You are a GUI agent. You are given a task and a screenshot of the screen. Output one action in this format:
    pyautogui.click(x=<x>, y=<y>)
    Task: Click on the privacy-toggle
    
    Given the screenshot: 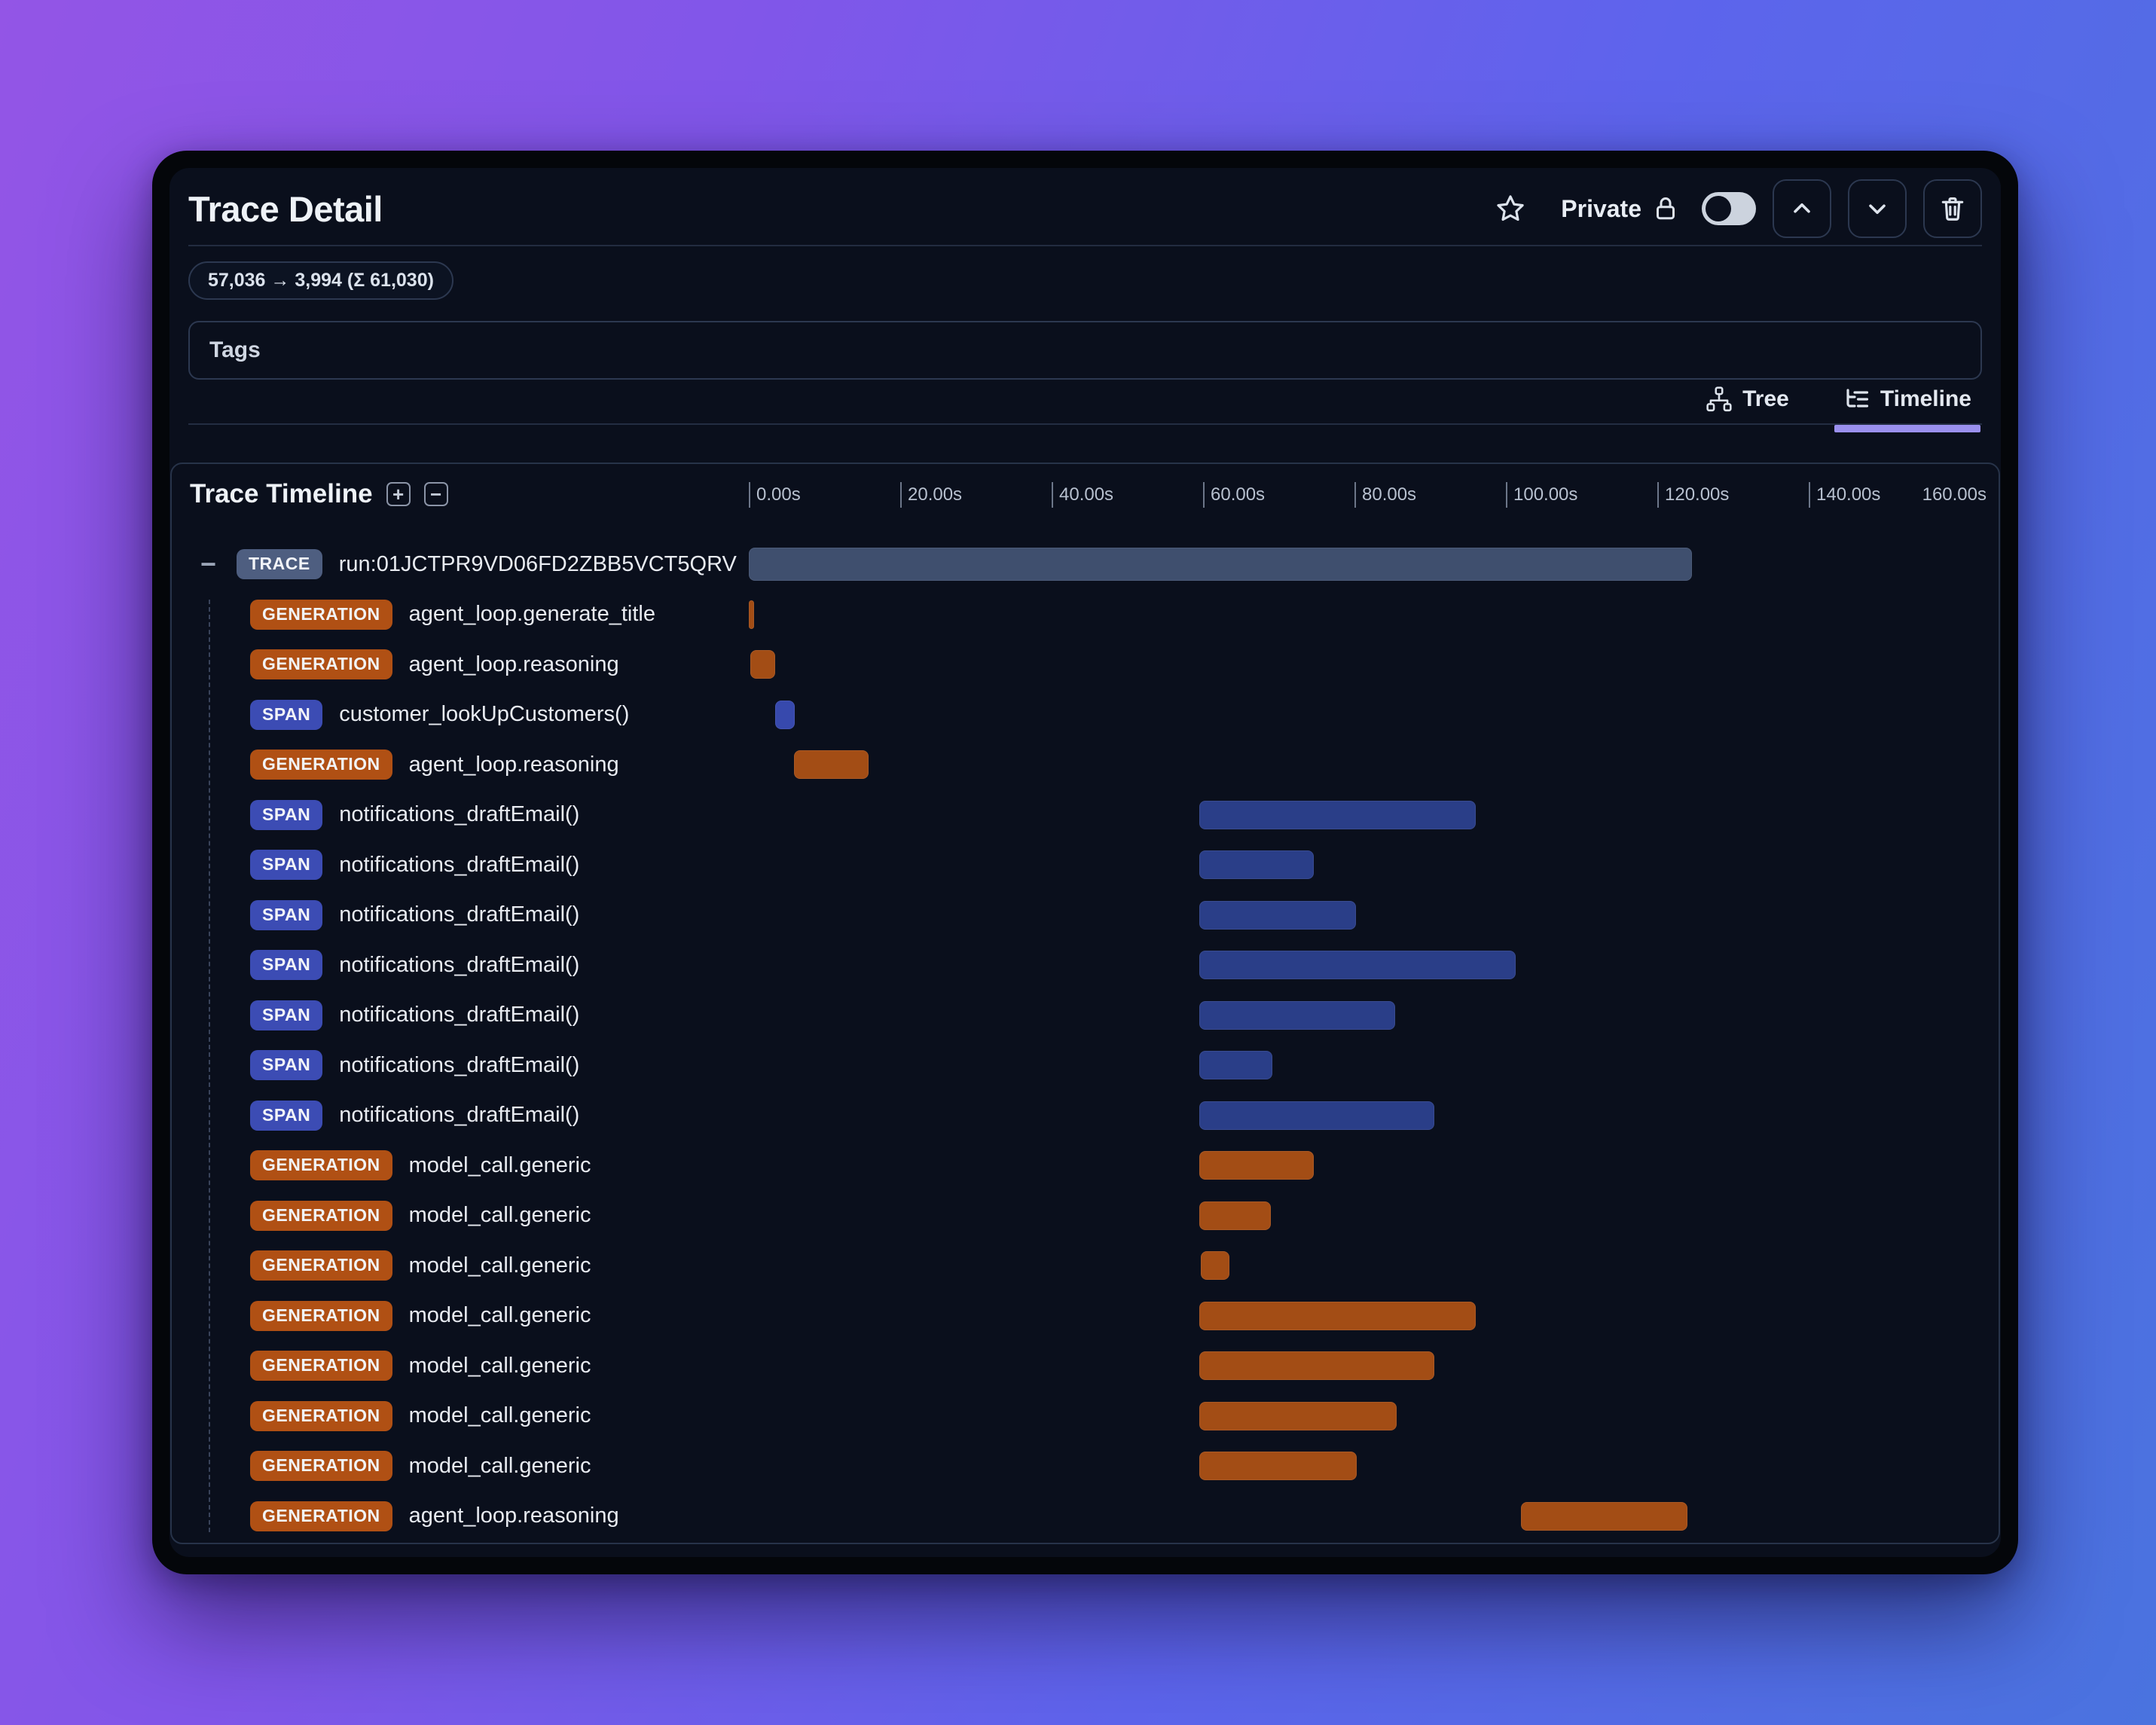 What is the action you would take?
    pyautogui.click(x=1729, y=209)
    